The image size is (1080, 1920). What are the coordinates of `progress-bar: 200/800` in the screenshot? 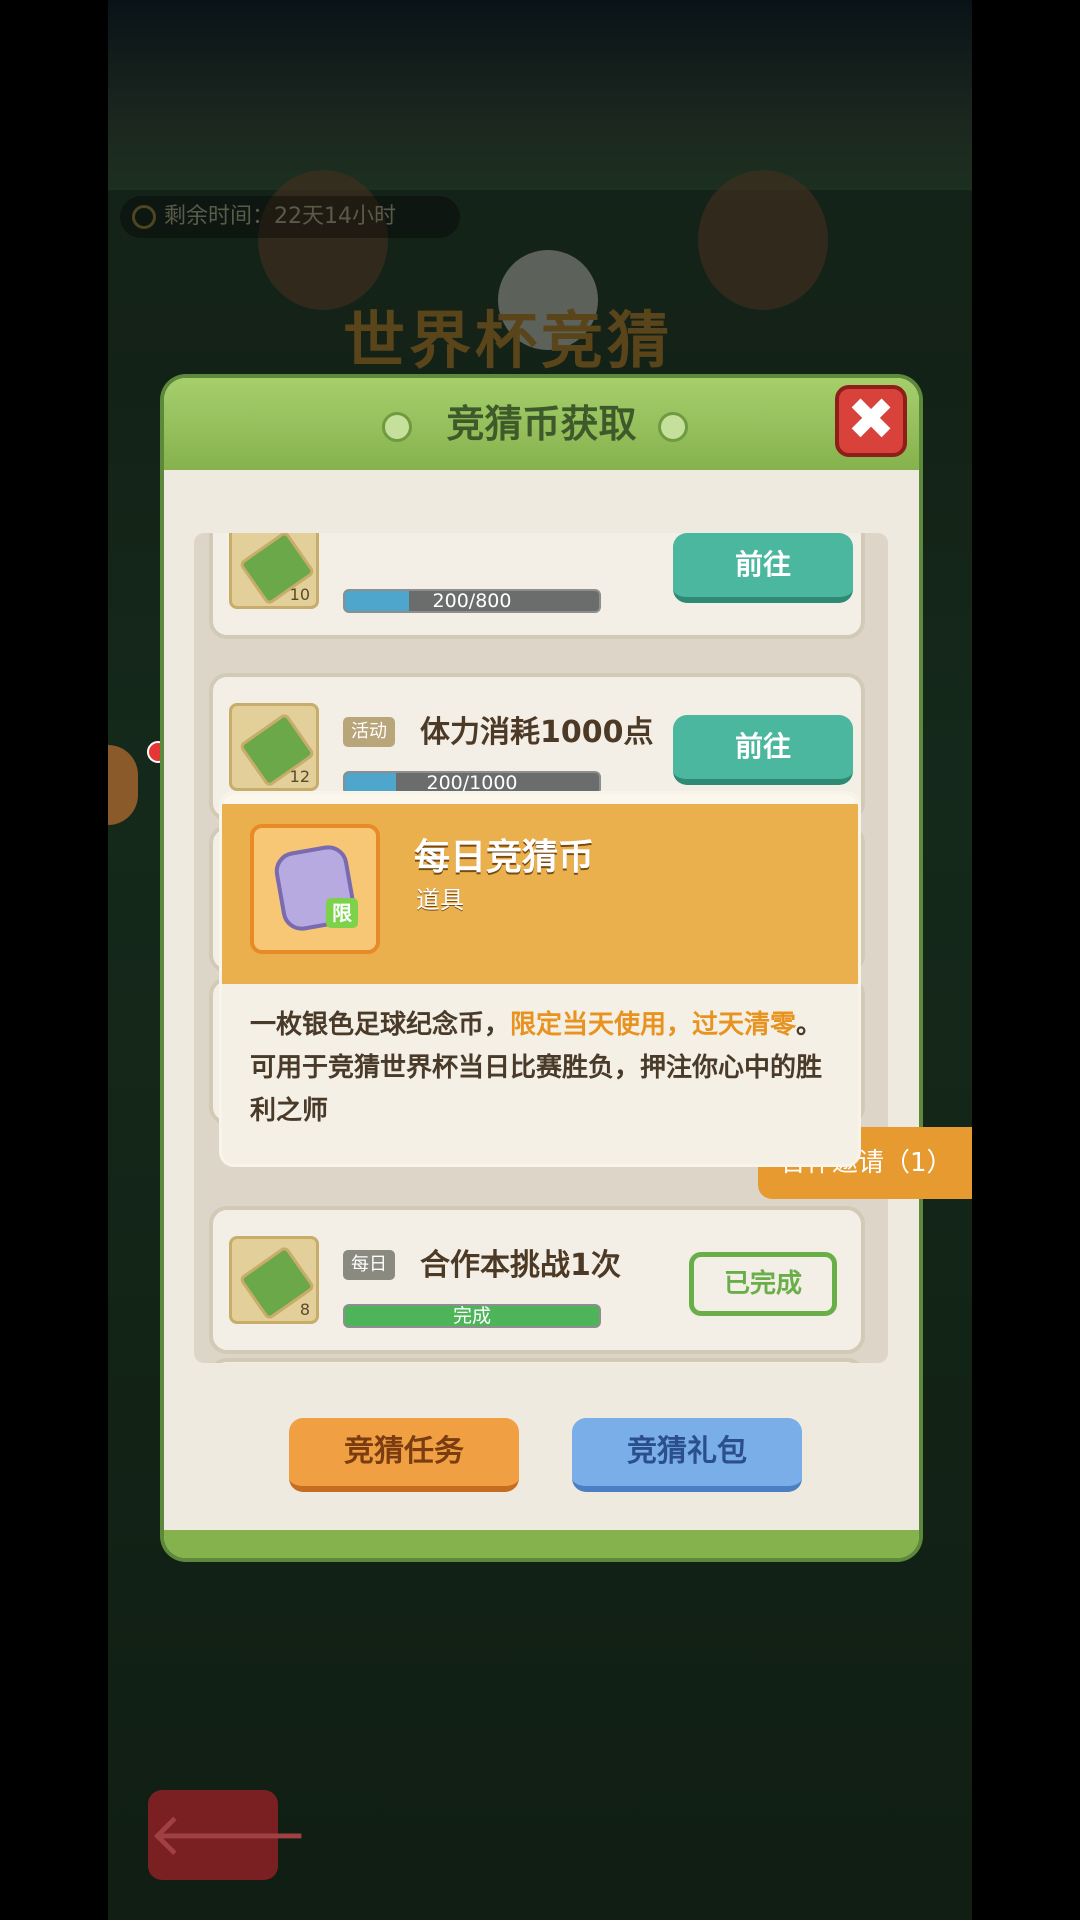 It's located at (472, 601).